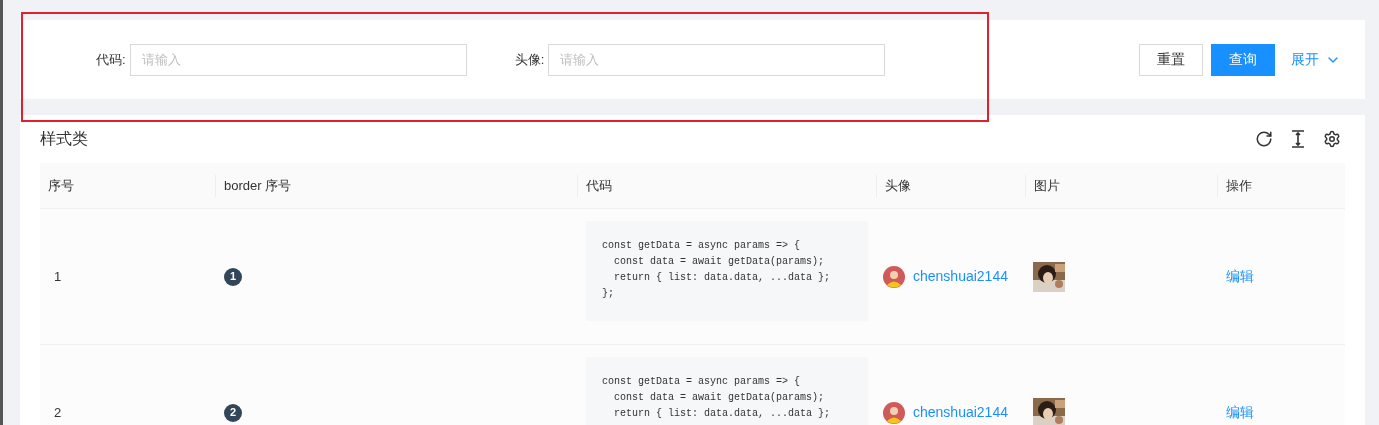 This screenshot has height=425, width=1379. I want to click on search-button: 查询, so click(1243, 59).